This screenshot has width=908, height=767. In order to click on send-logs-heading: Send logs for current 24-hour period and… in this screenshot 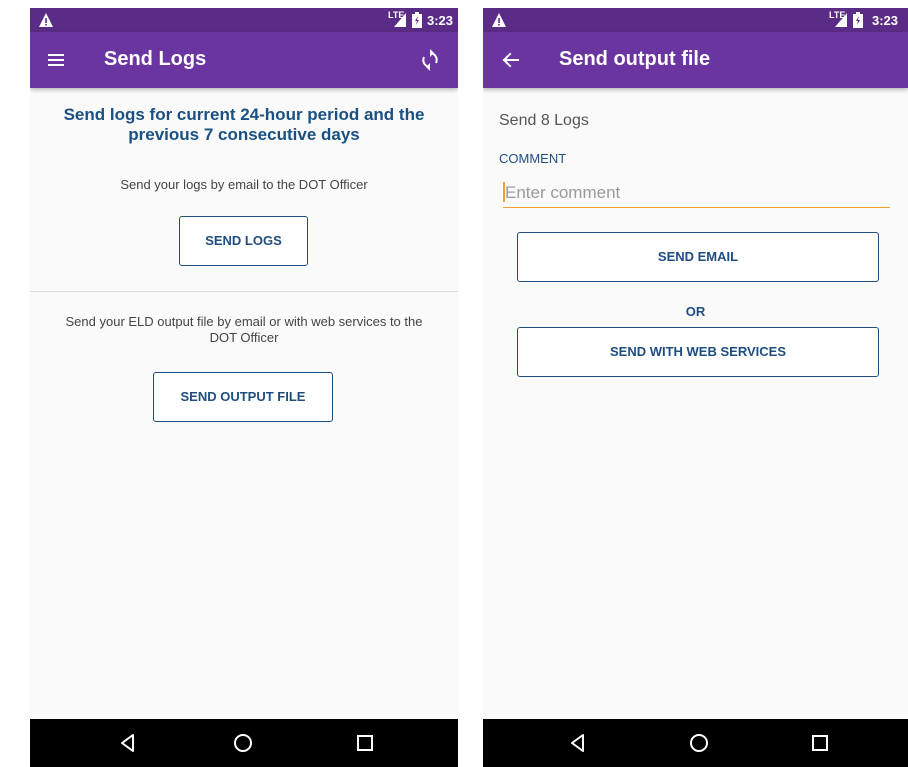, I will do `click(244, 124)`.